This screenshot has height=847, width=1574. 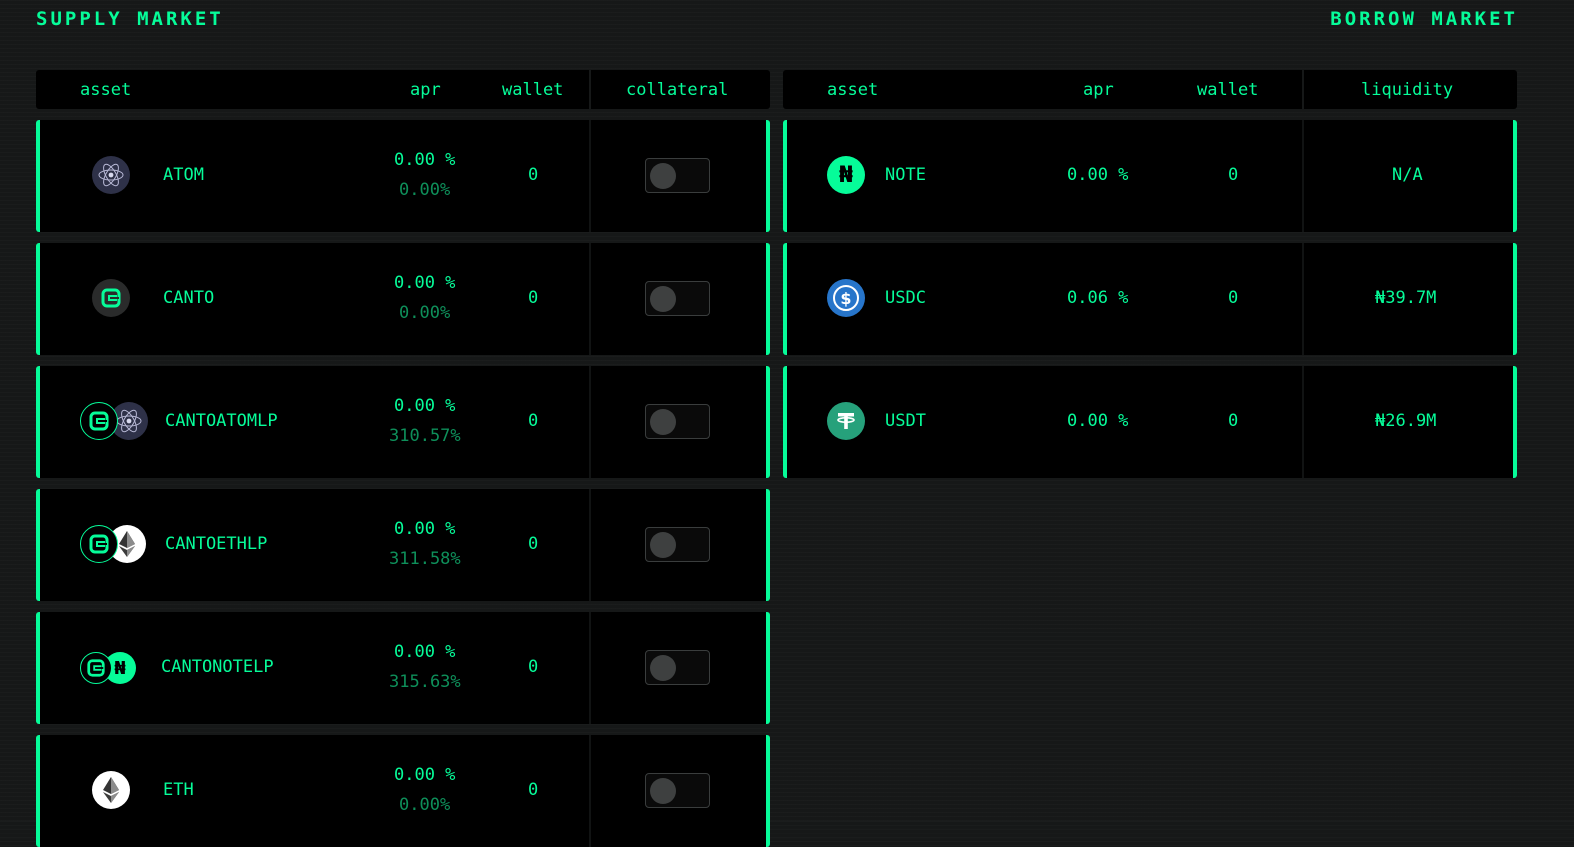 I want to click on supply-table-header: asset apr wallet collateral, so click(x=403, y=89).